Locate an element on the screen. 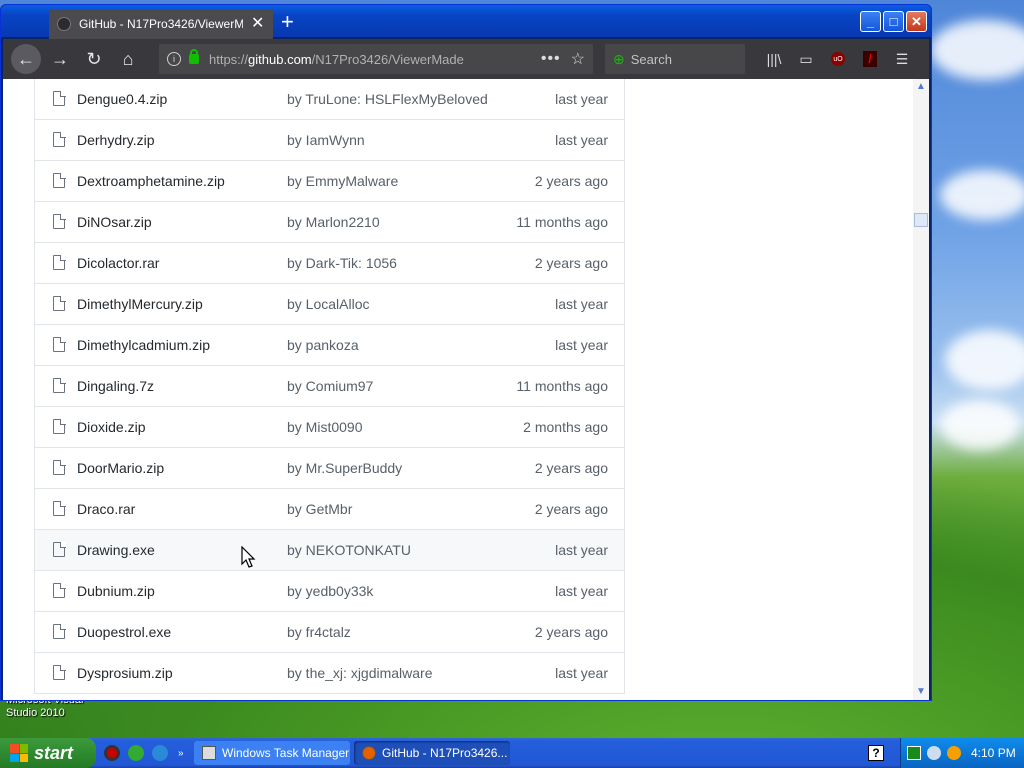 This screenshot has height=768, width=1024. maximize-button: □ is located at coordinates (893, 21).